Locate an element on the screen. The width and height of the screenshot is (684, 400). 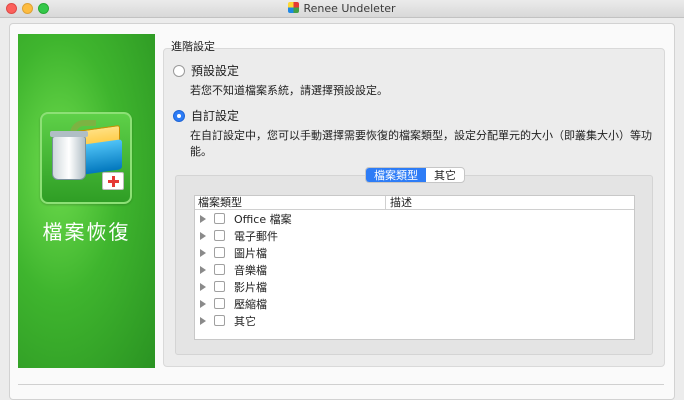
recycle-bin-icon is located at coordinates (69, 155).